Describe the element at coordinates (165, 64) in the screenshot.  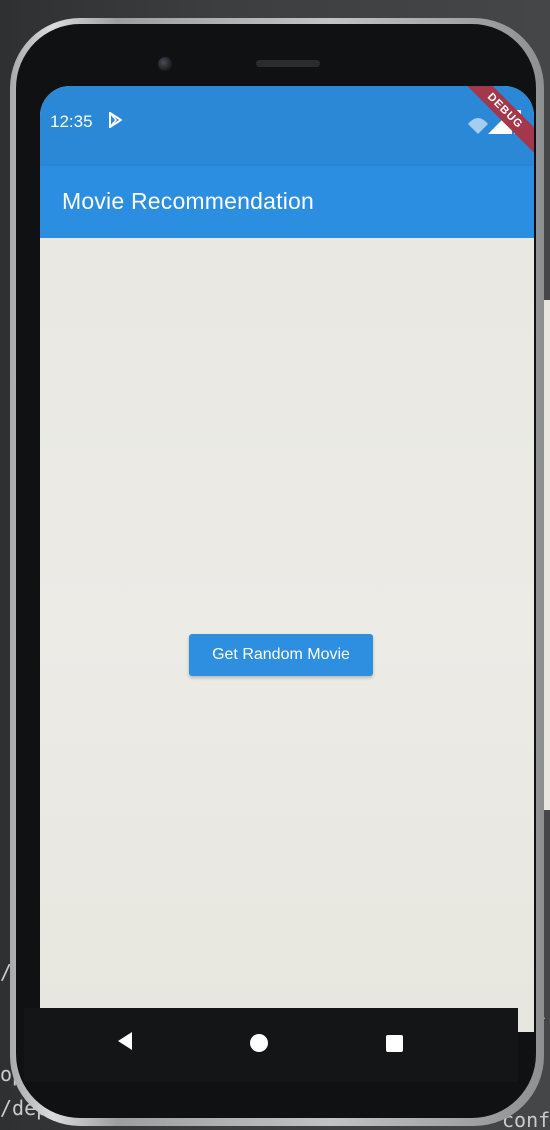
I see `front-camera` at that location.